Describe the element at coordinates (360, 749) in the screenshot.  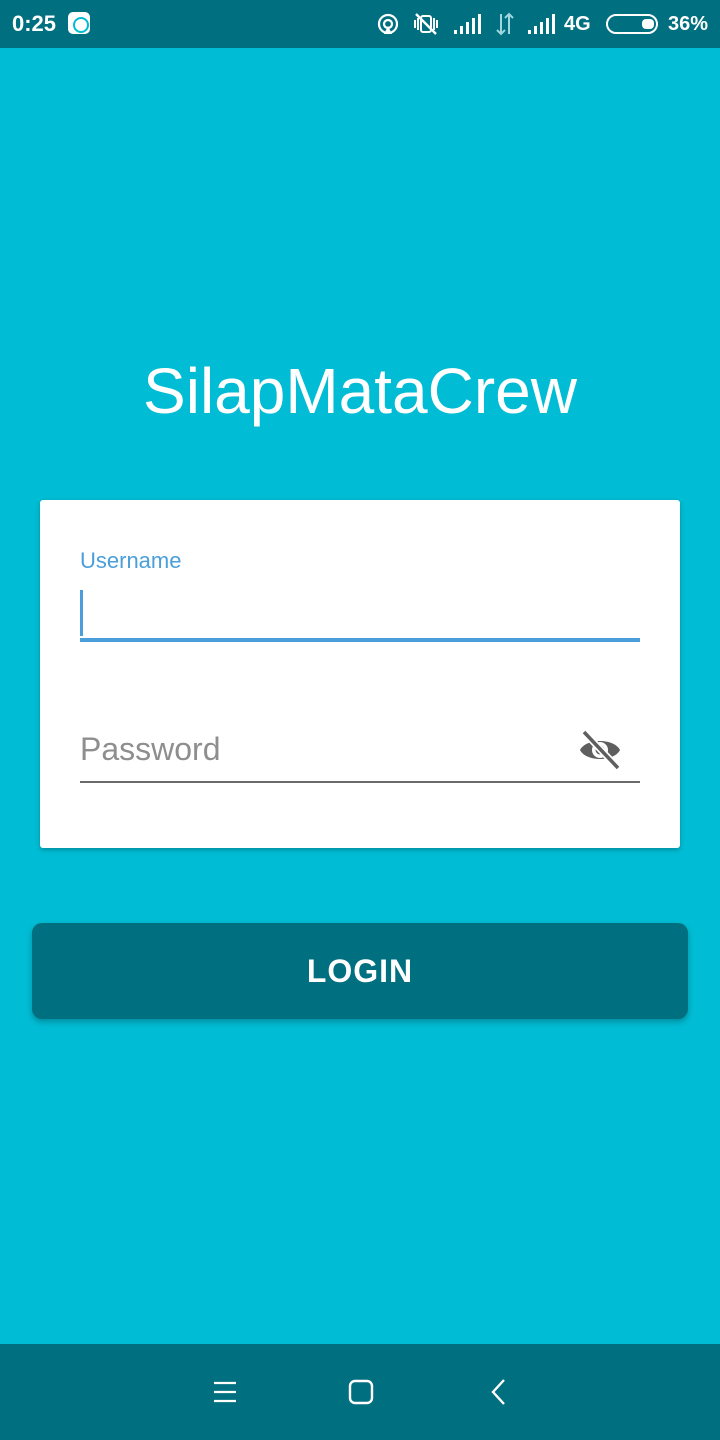
I see `password-input` at that location.